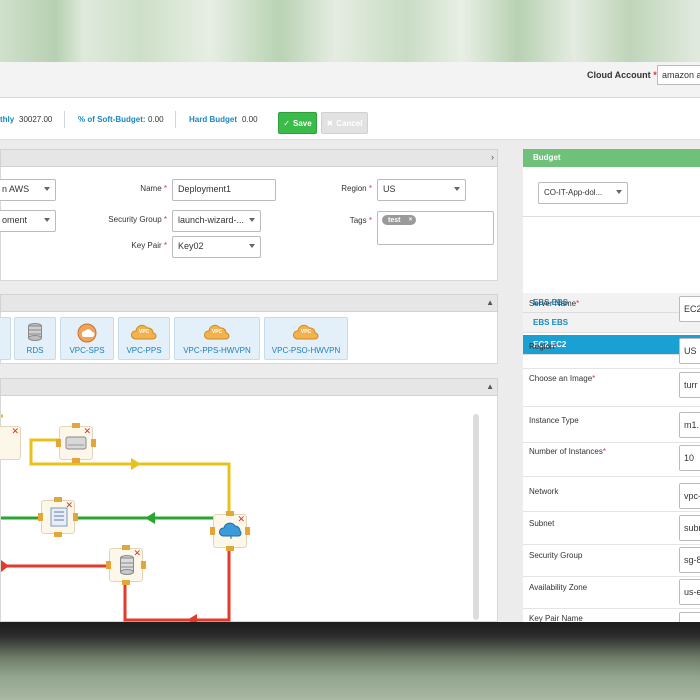 This screenshot has width=700, height=700. I want to click on service-label: VPC-PSO-HWVPN, so click(306, 350).